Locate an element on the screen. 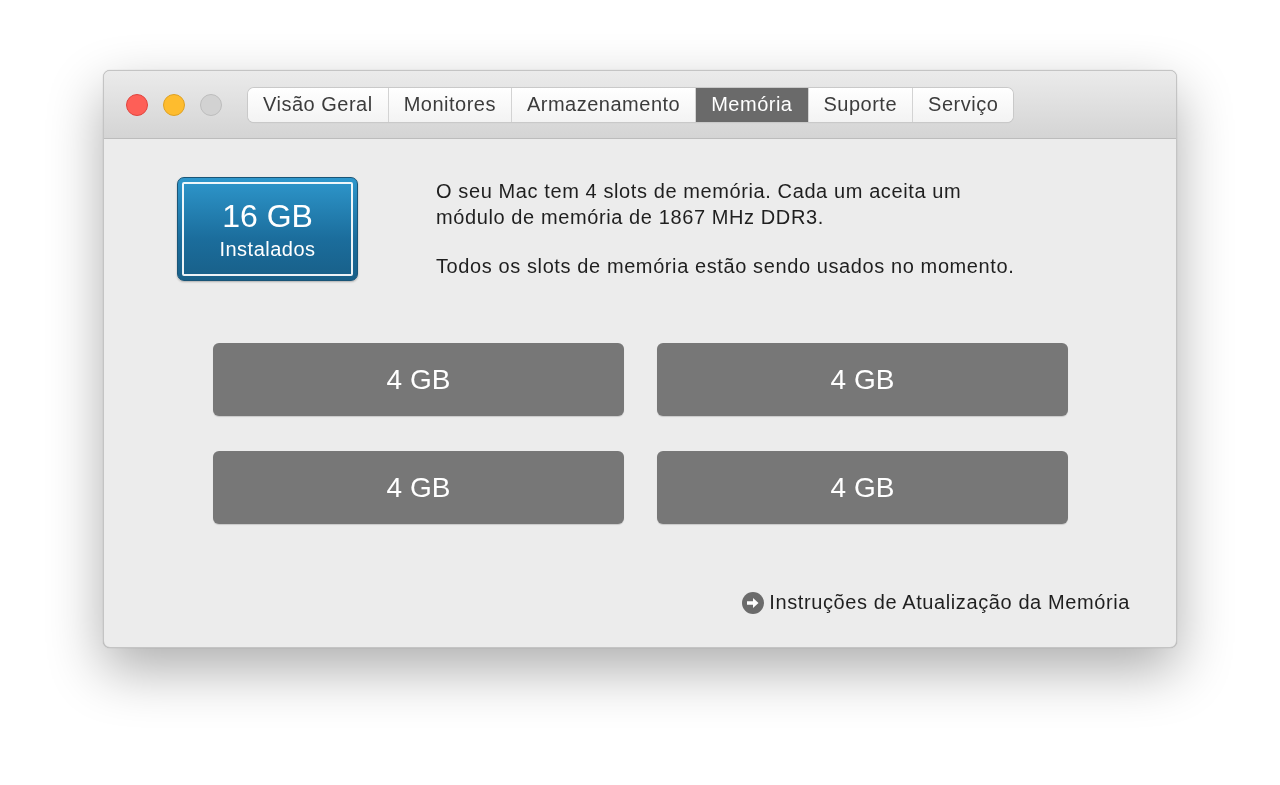 The image size is (1280, 785). installed-amount: 16 GB is located at coordinates (267, 216).